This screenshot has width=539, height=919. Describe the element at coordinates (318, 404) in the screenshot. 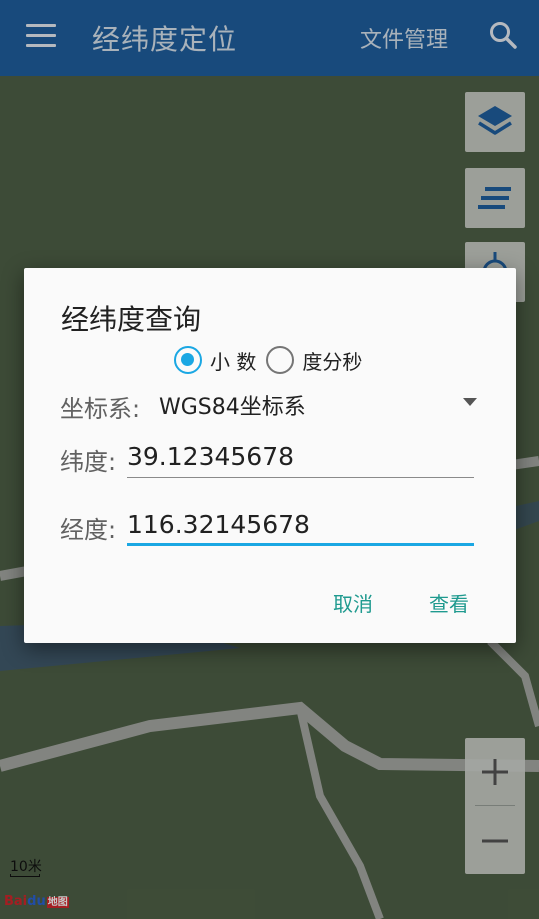

I see `coord-system-dropdown: WGS84坐标系` at that location.